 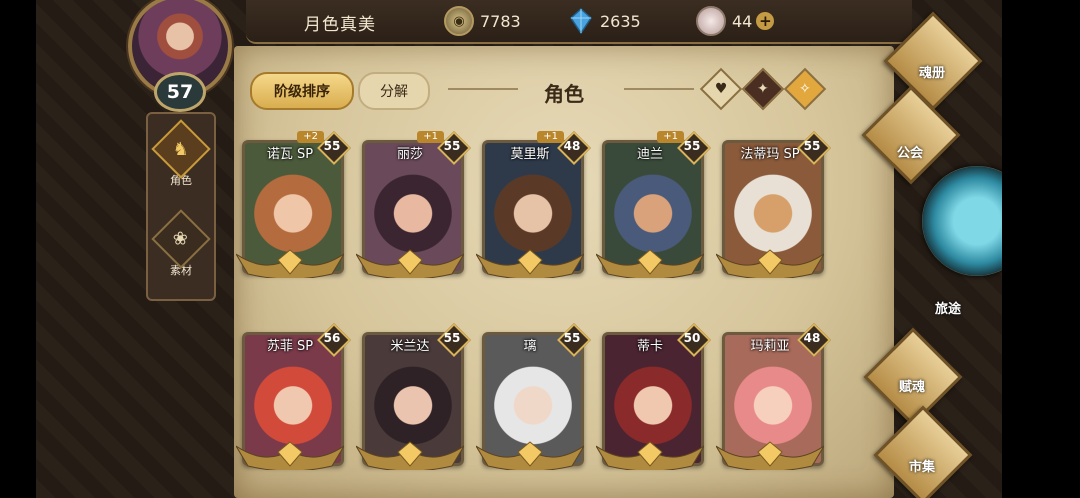 I want to click on gold-coin-icon: ◉, so click(x=459, y=21).